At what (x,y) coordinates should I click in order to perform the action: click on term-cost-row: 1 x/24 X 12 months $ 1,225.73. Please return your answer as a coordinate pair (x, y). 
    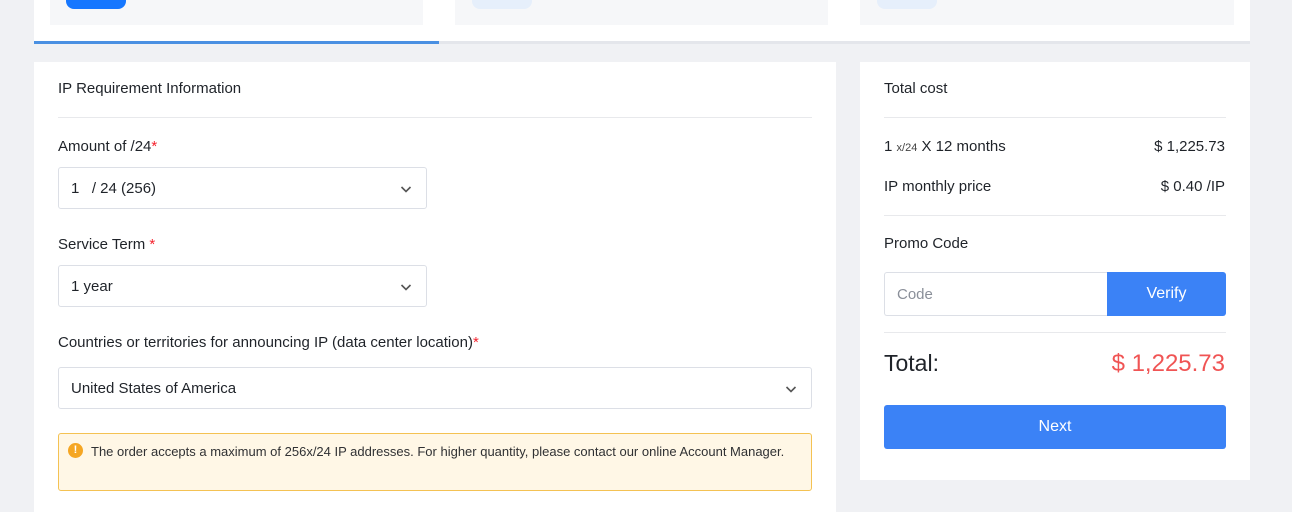
    Looking at the image, I should click on (1054, 146).